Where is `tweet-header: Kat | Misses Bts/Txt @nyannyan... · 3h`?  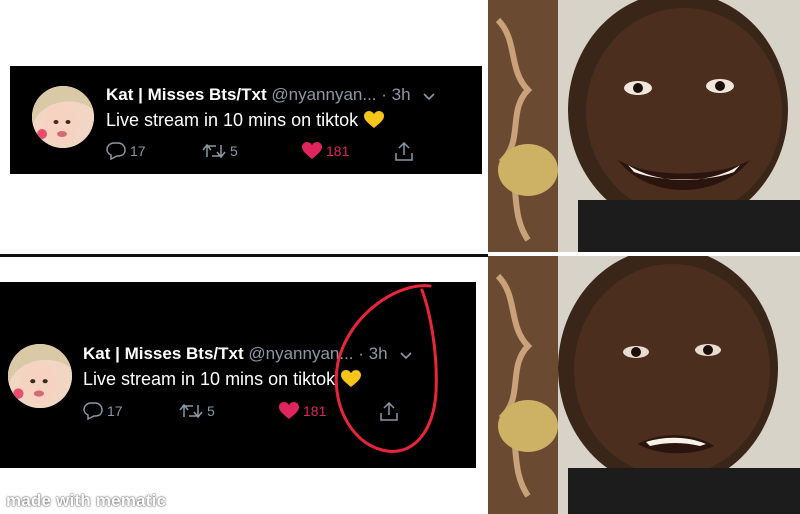
tweet-header: Kat | Misses Bts/Txt @nyannyan... · 3h is located at coordinates (270, 95).